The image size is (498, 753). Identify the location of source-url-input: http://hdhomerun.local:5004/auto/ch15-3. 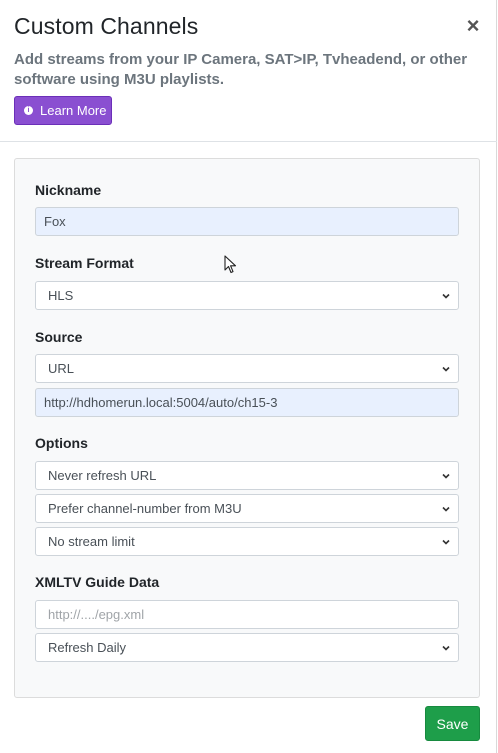
(247, 402).